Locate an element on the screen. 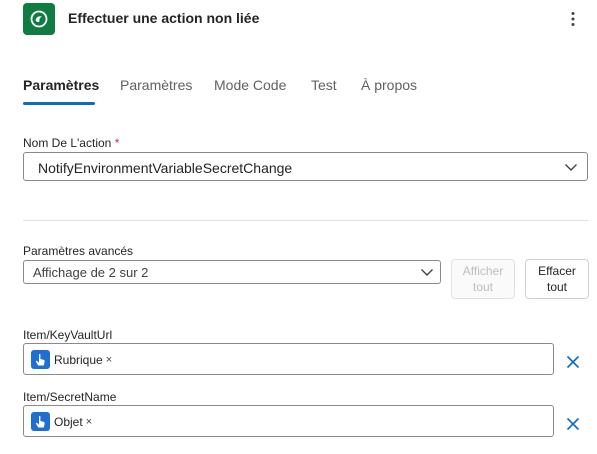  required-marker: * is located at coordinates (117, 143).